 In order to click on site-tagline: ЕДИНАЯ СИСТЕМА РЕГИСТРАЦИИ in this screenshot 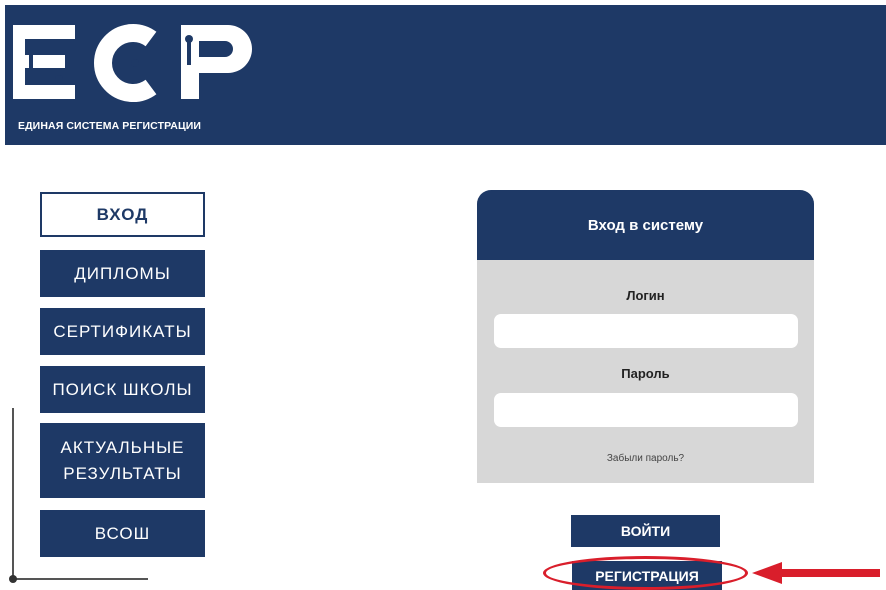, I will do `click(110, 126)`.